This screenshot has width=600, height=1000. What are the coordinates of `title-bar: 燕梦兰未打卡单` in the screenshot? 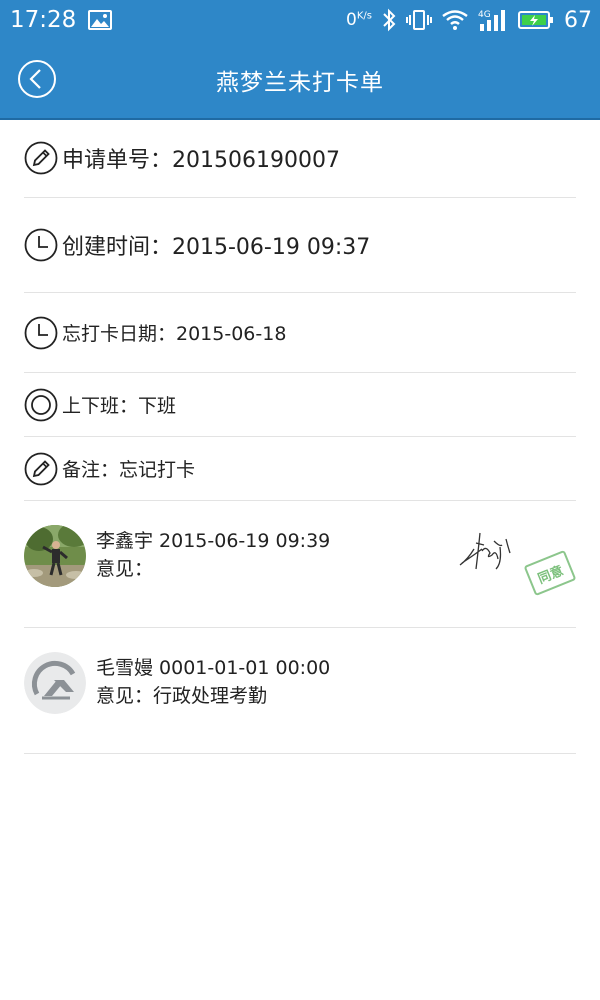 It's located at (300, 80).